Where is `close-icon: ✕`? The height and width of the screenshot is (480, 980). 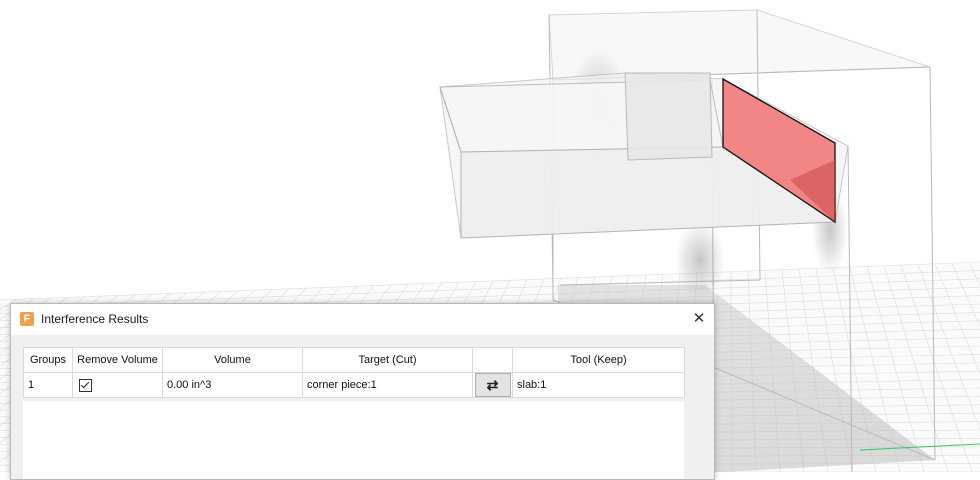
close-icon: ✕ is located at coordinates (699, 319).